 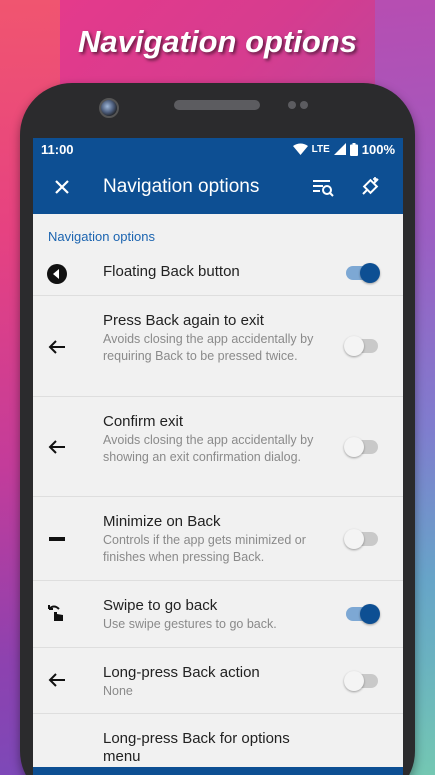 What do you see at coordinates (183, 320) in the screenshot?
I see `setting-title: Press Back again to exit` at bounding box center [183, 320].